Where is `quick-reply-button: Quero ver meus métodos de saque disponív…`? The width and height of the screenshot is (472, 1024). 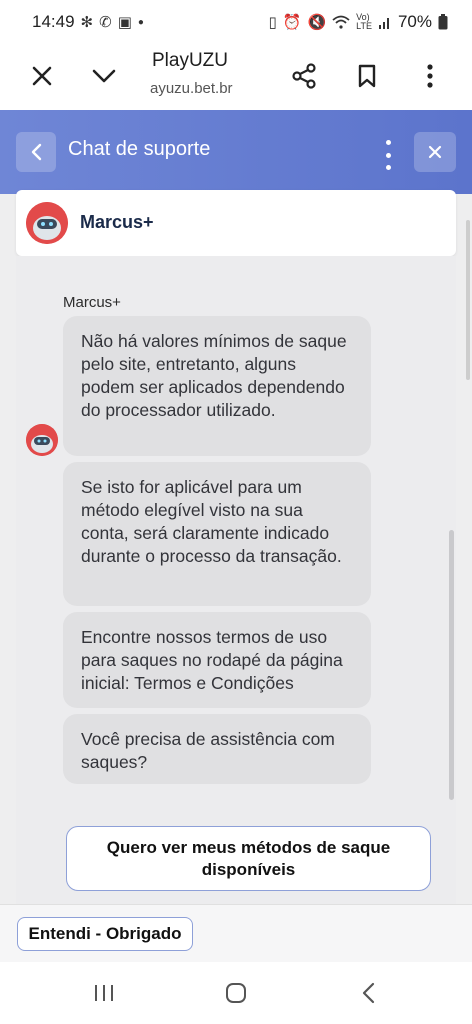 quick-reply-button: Quero ver meus métodos de saque disponív… is located at coordinates (248, 858).